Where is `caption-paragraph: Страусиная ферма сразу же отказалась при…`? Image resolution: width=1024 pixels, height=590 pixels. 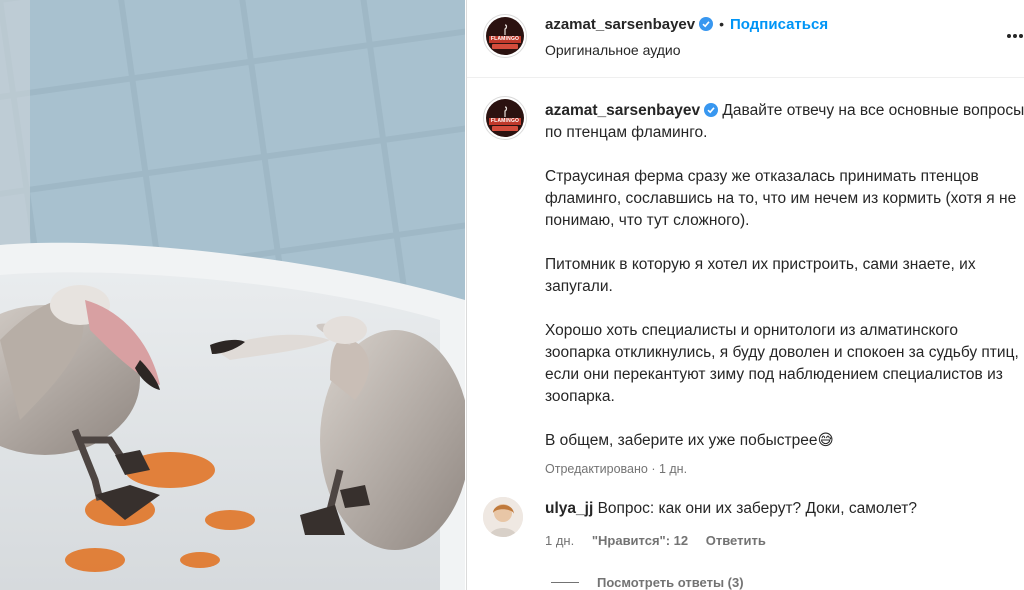
caption-paragraph: Страусиная ферма сразу же отказалась при… is located at coordinates (781, 198).